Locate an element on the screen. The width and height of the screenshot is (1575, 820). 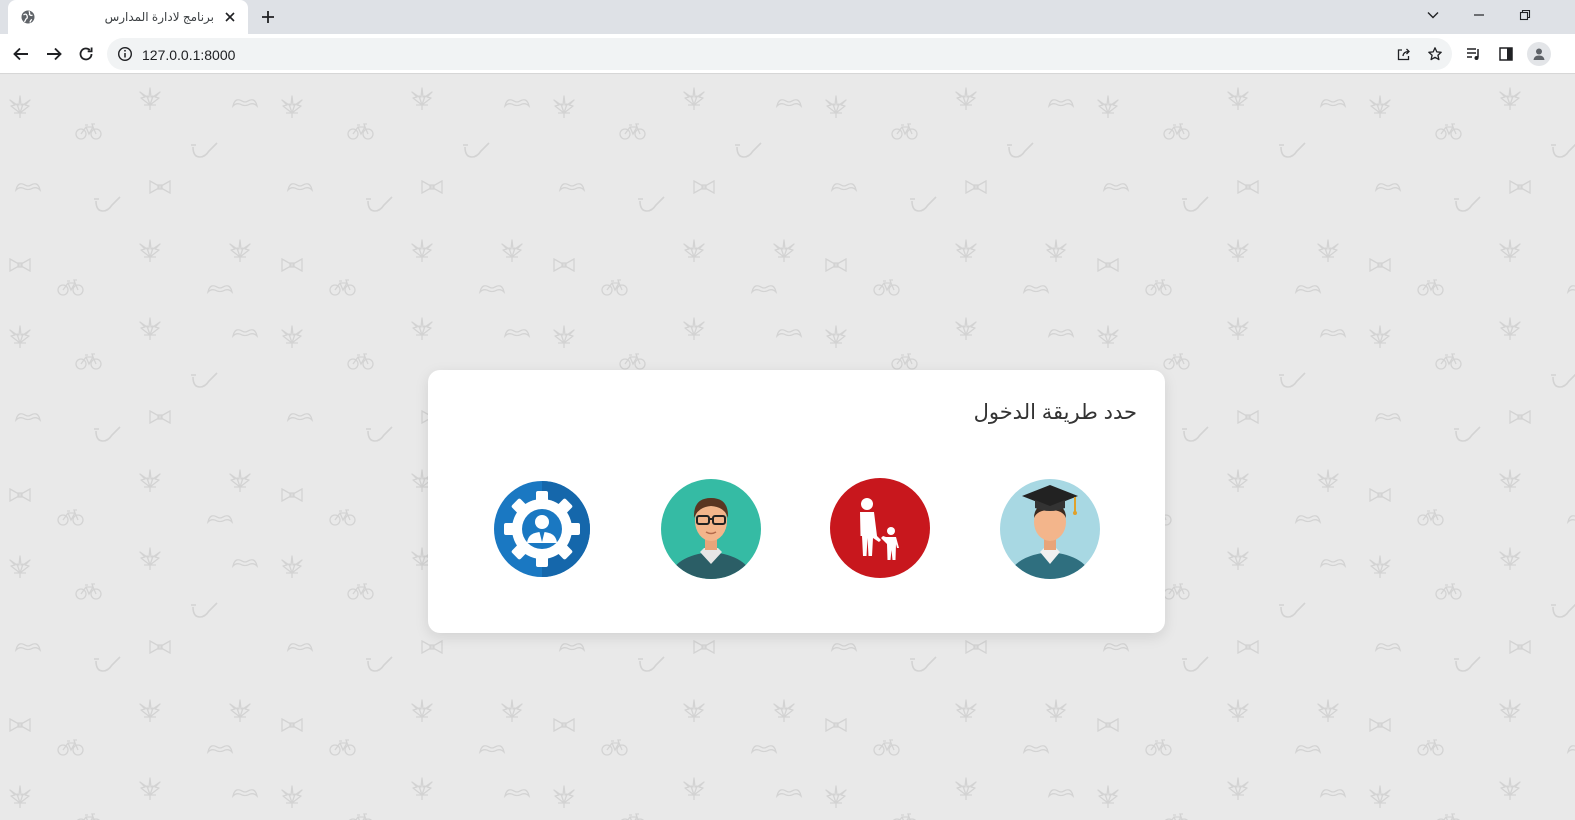
globe-icon is located at coordinates (28, 17).